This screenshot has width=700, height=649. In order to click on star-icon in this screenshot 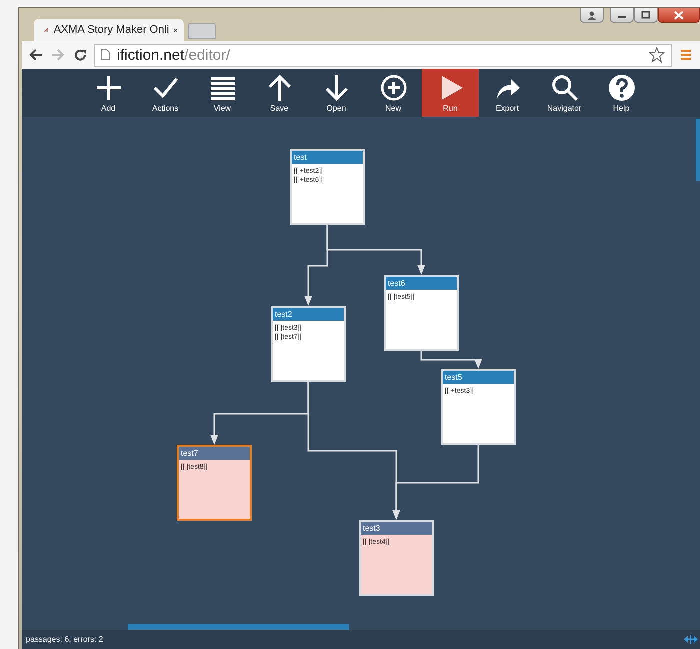, I will do `click(657, 55)`.